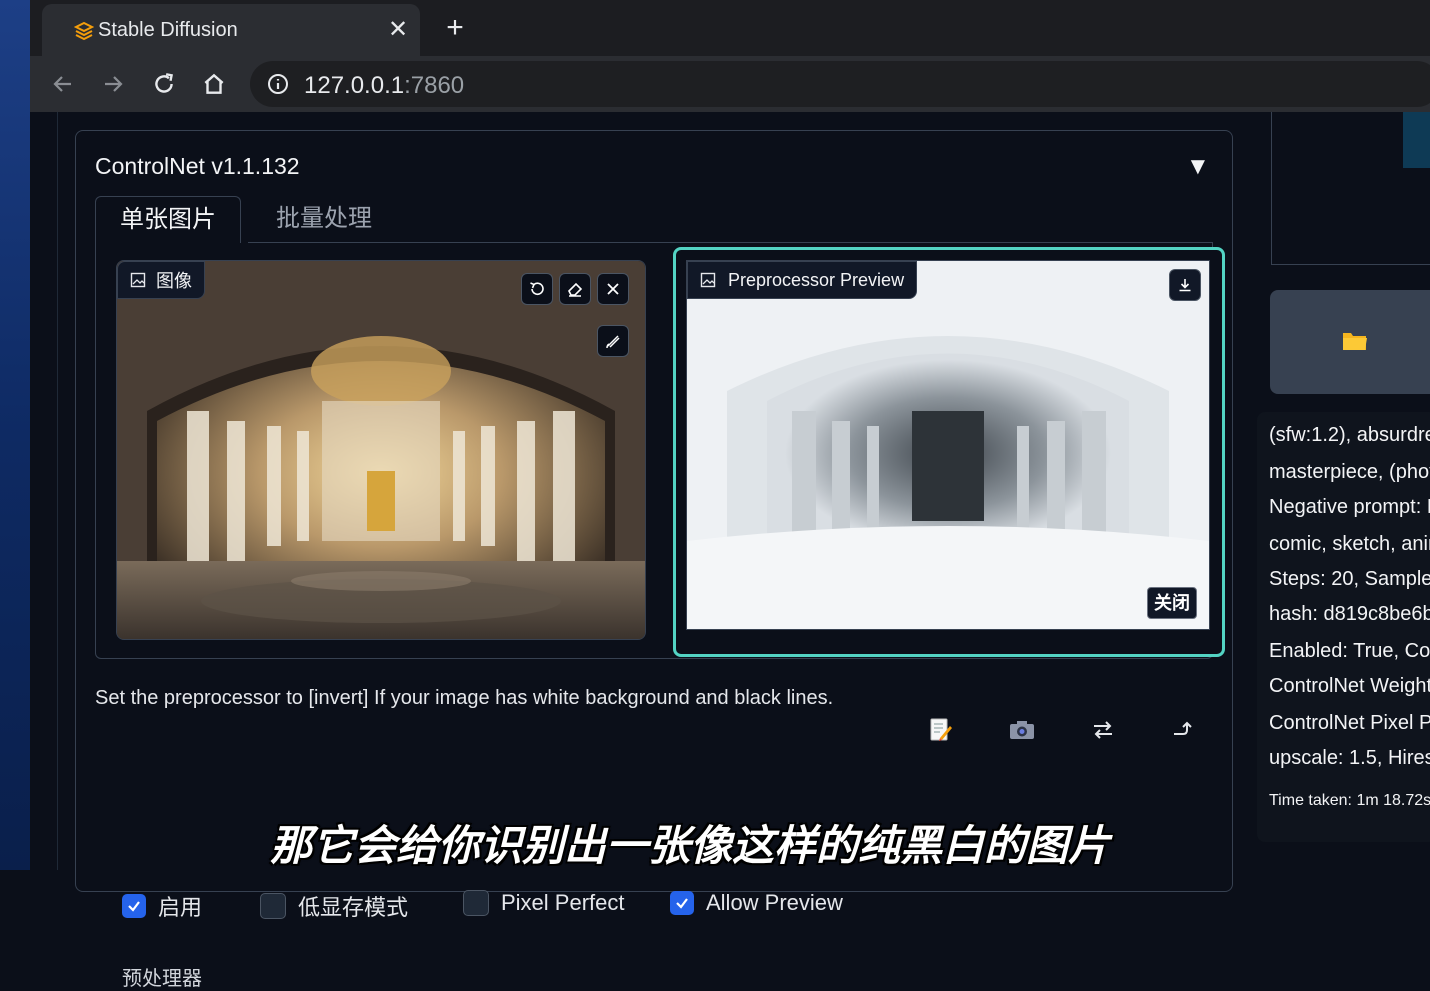  I want to click on info-line: (sfw:1.2), absurdres,, so click(1349, 435).